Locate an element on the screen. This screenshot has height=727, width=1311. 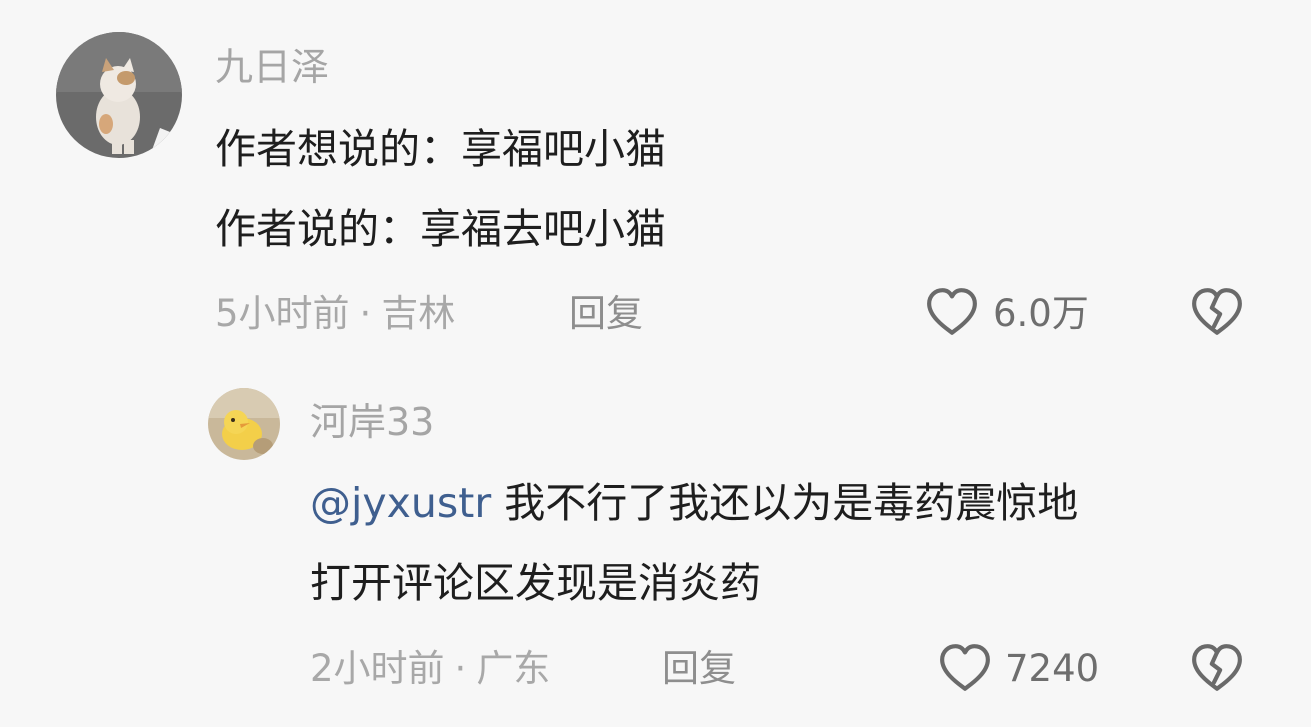
comment-text-line: @jyxustr 我不行了我还以为是毒药震惊地 is located at coordinates (694, 503).